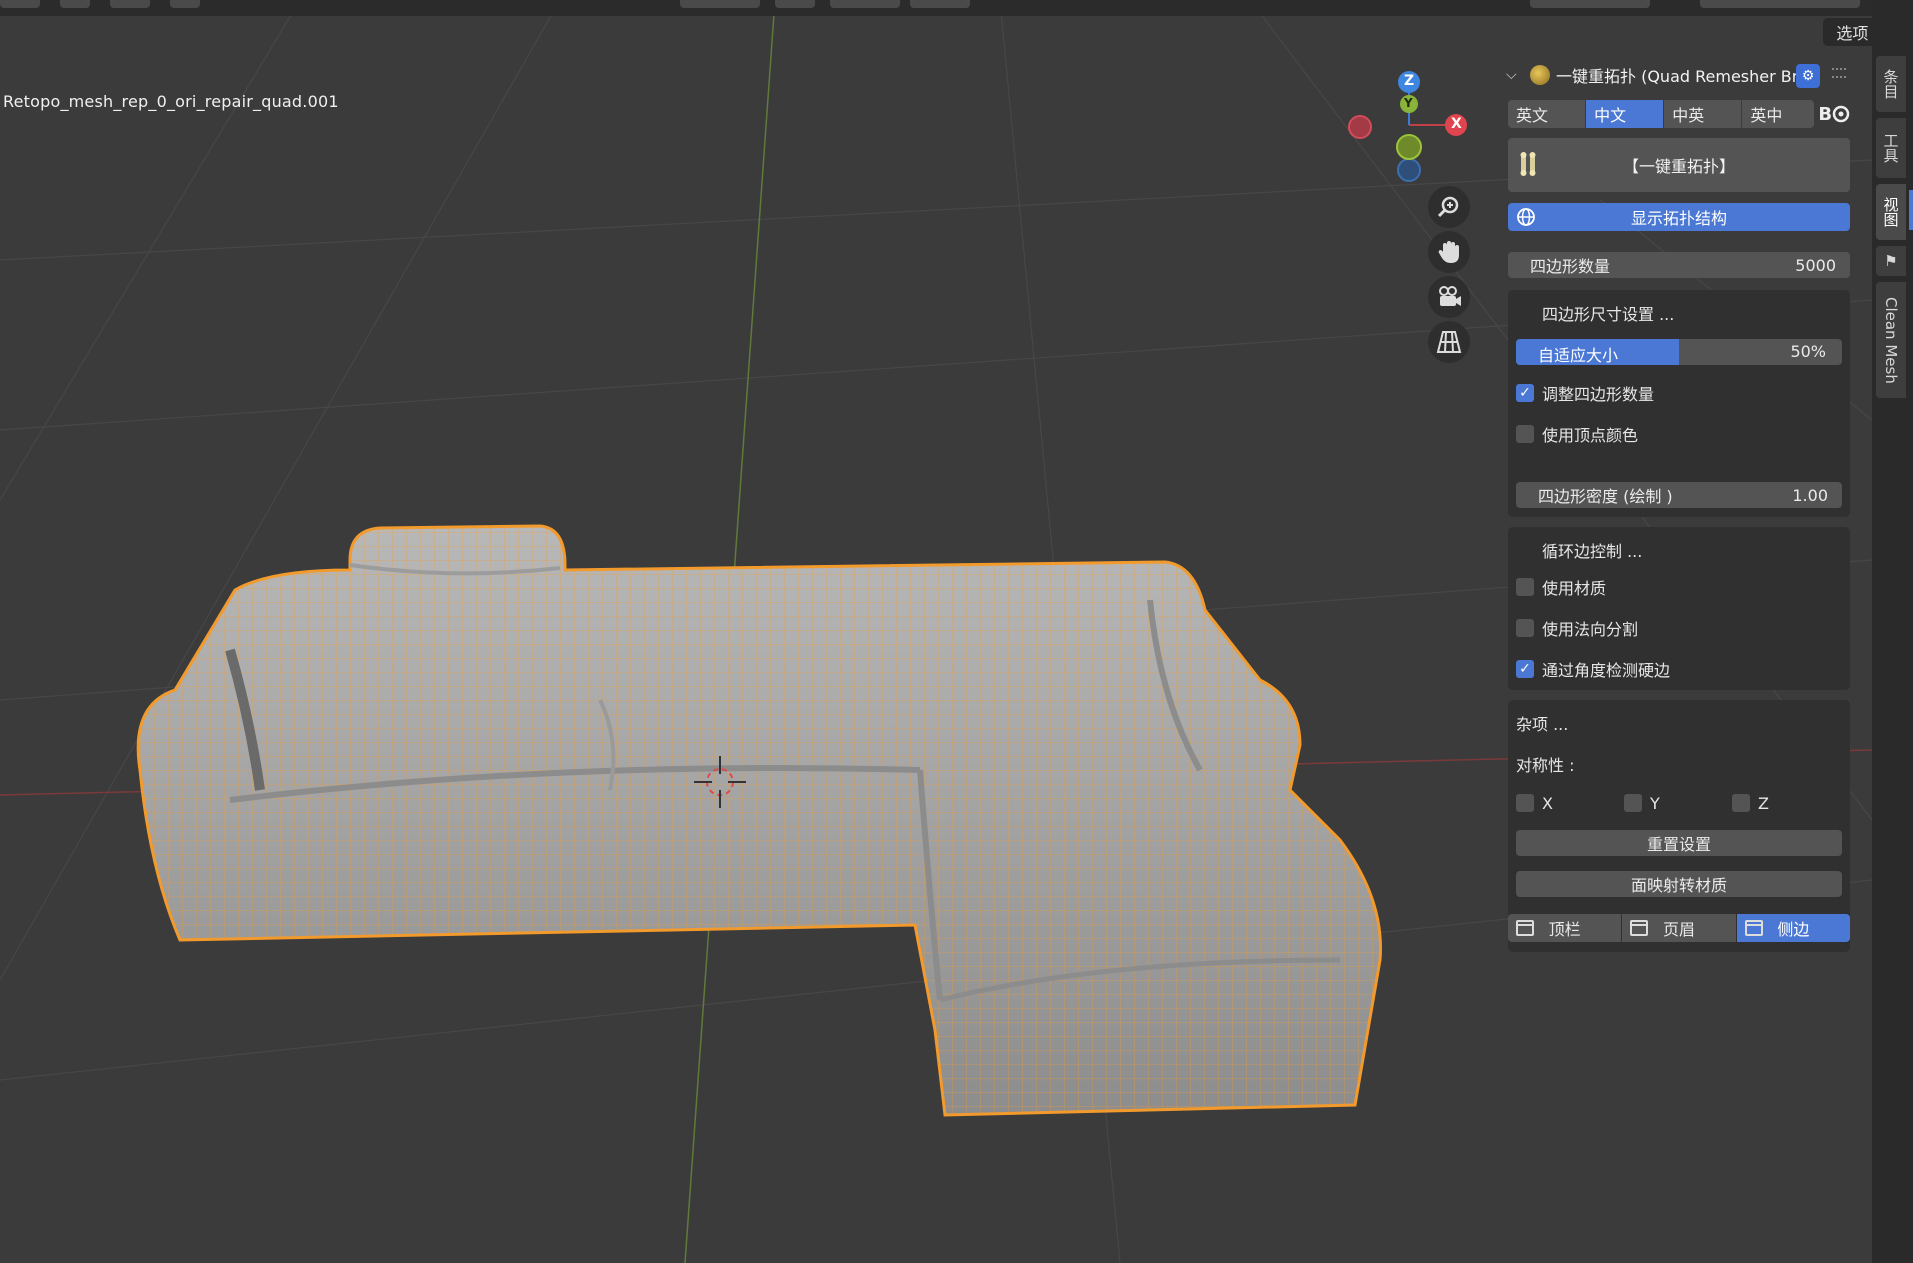 The height and width of the screenshot is (1263, 1913). I want to click on gear-icon: ⚙, so click(1808, 76).